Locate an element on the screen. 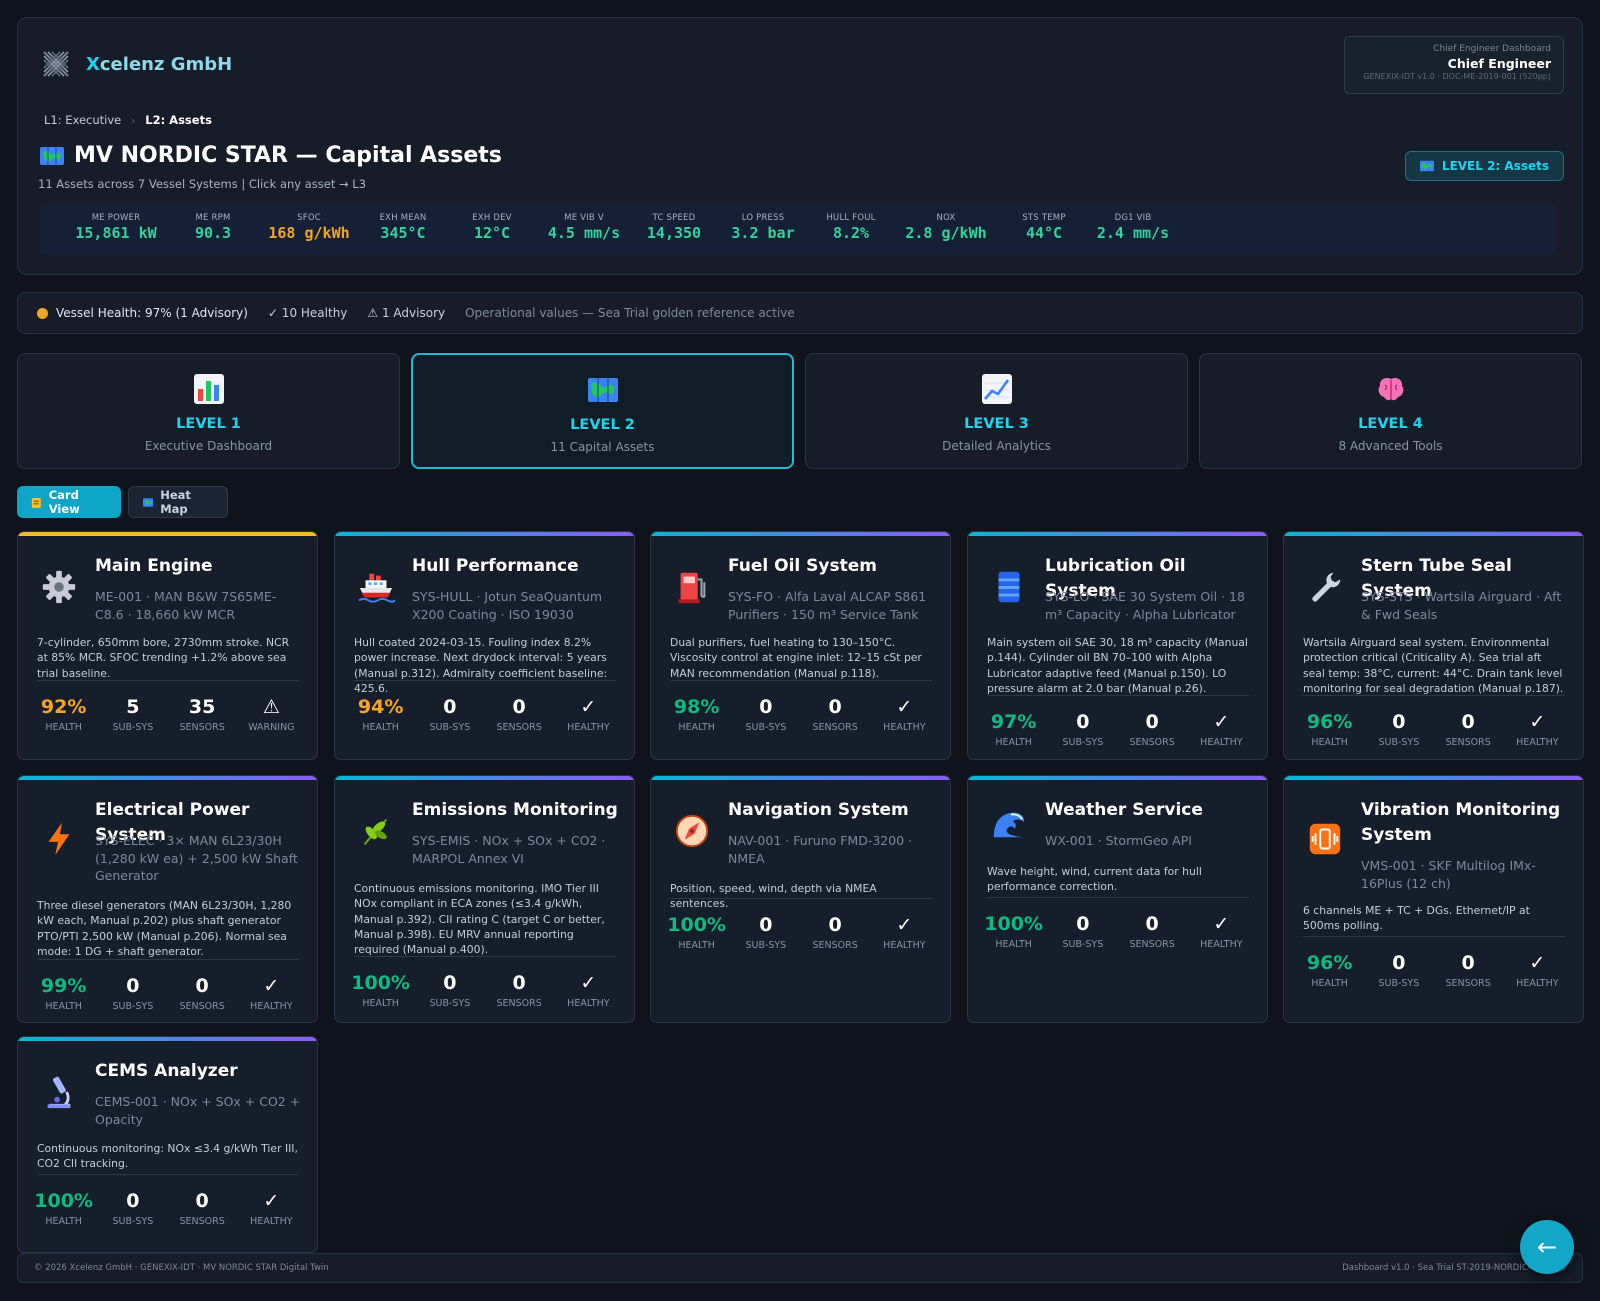 Image resolution: width=1600 pixels, height=1301 pixels. back-button: ← is located at coordinates (1547, 1247).